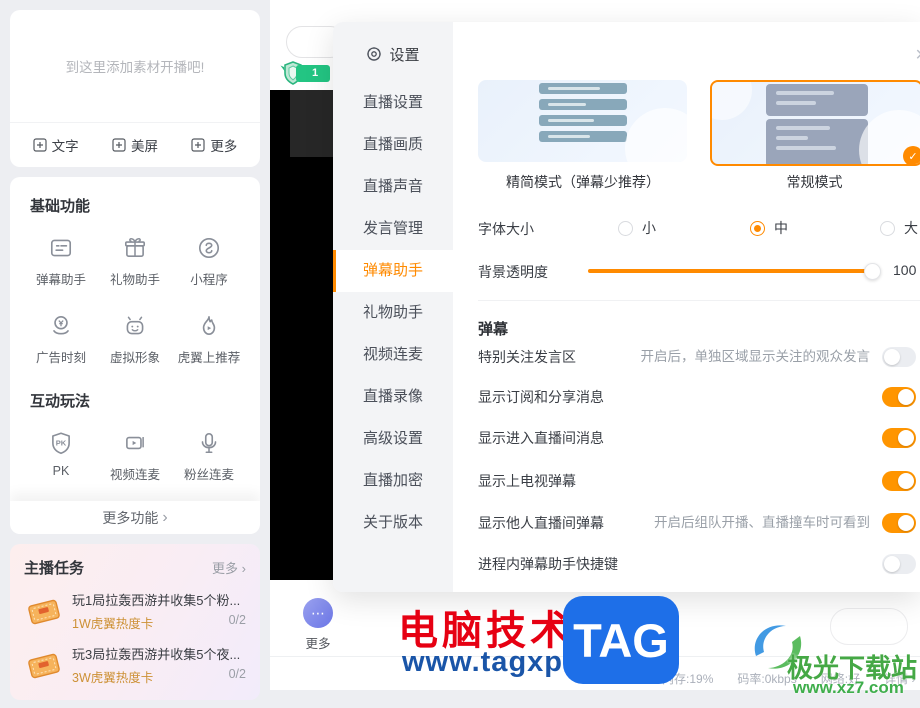 Image resolution: width=920 pixels, height=708 pixels. Describe the element at coordinates (374, 54) in the screenshot. I see `gear-icon` at that location.